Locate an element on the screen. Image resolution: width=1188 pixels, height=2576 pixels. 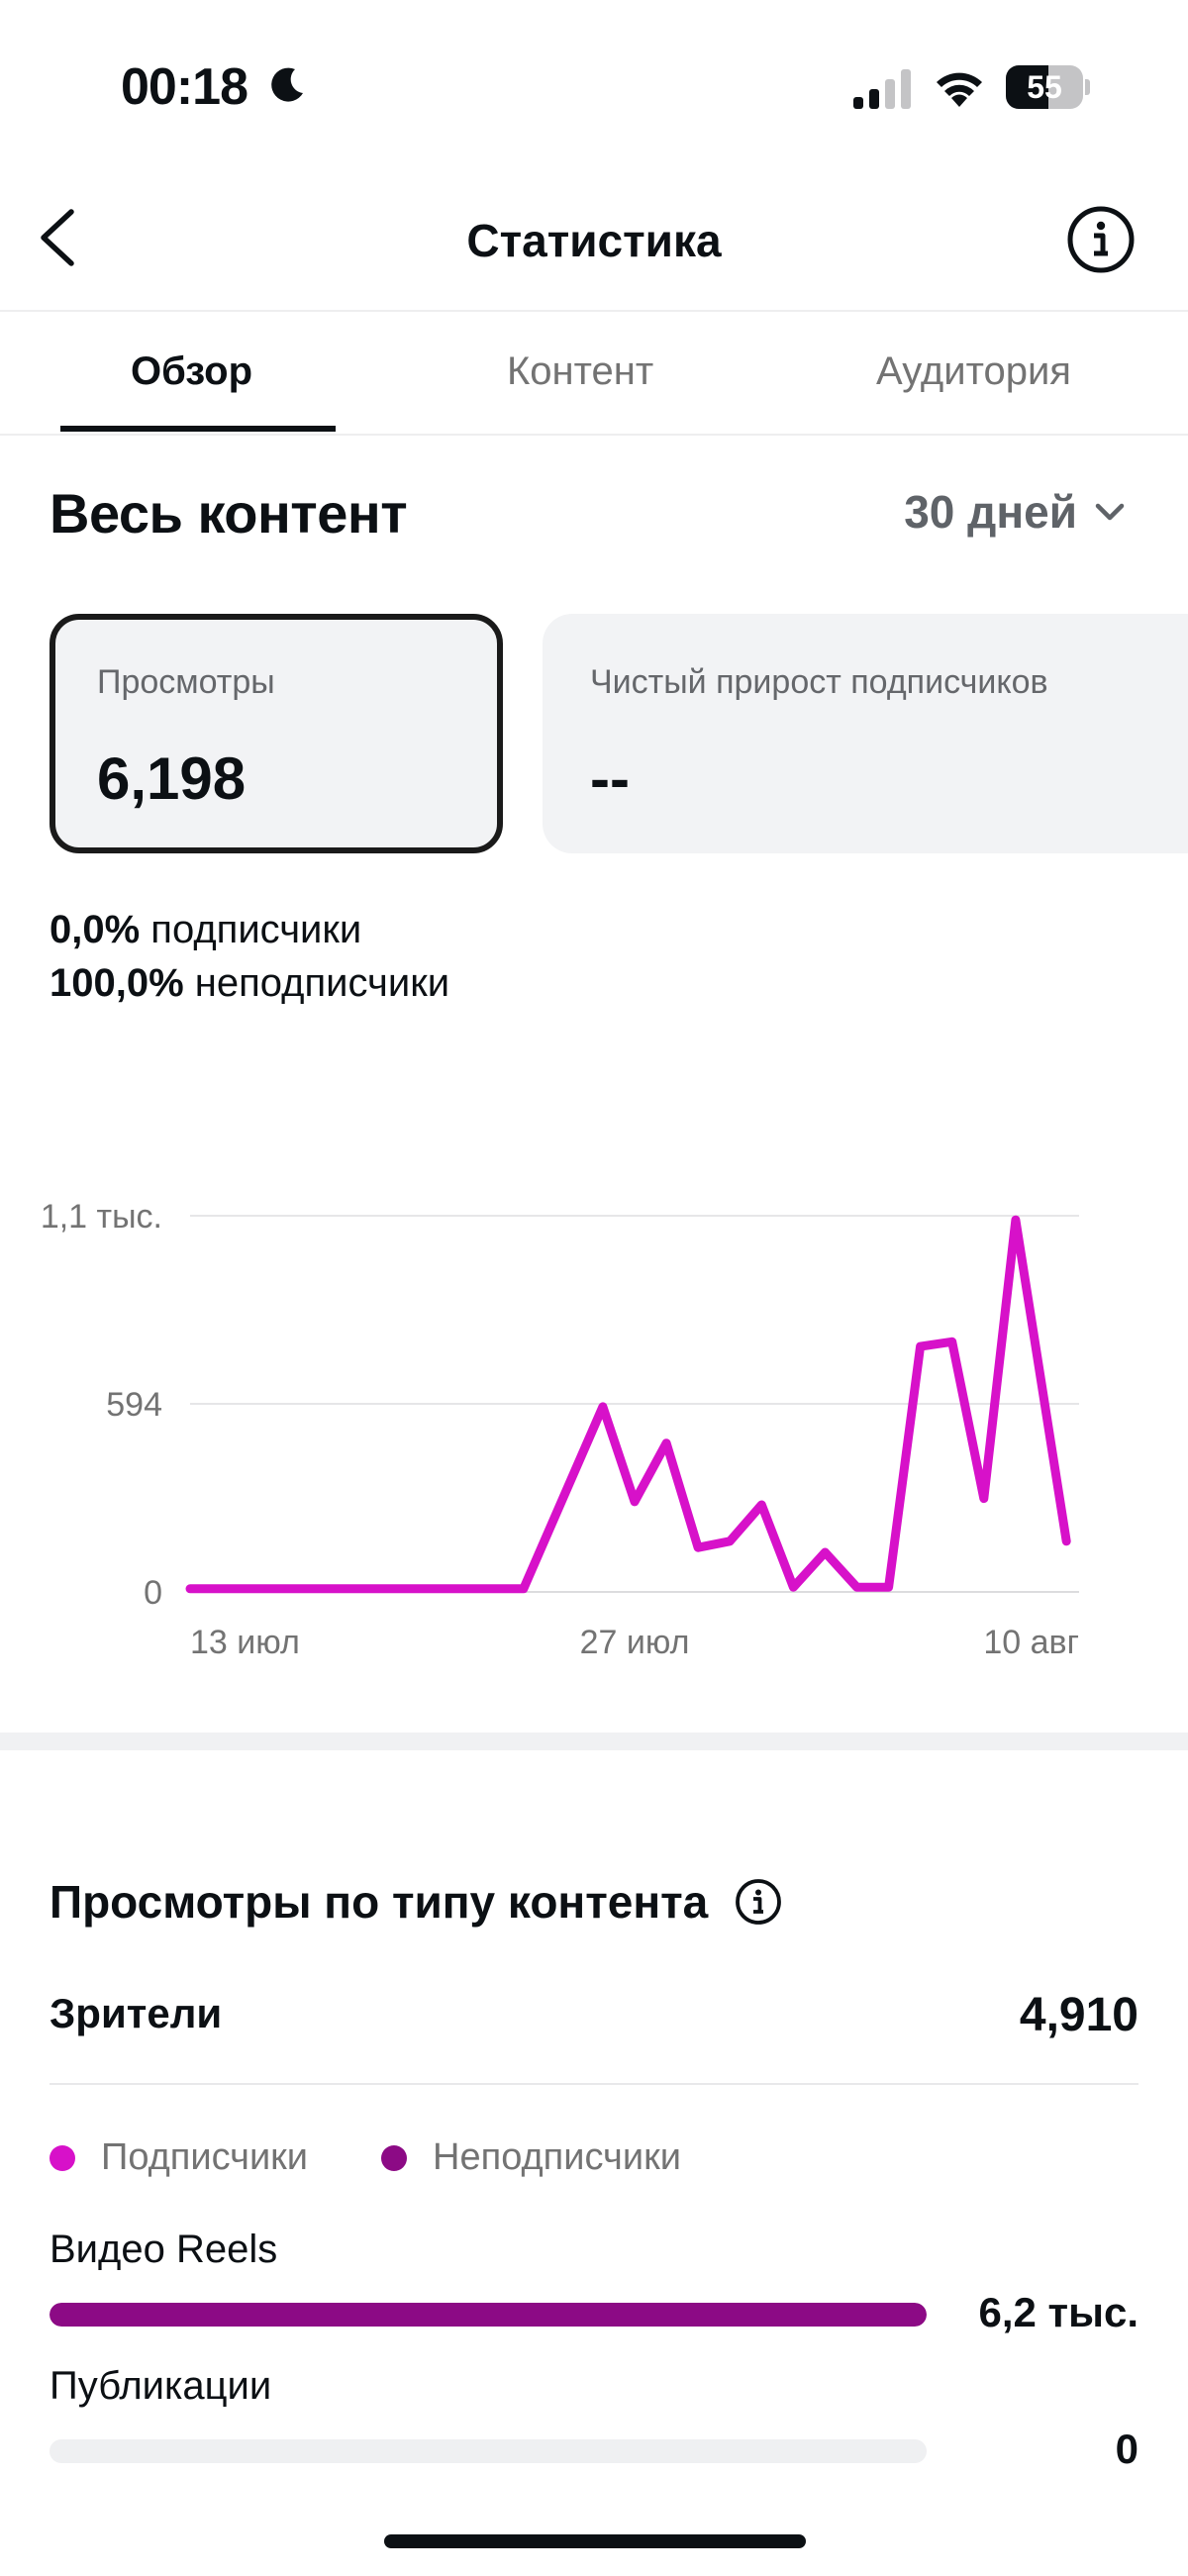
x-tick-label: 27 июл is located at coordinates (635, 1642).